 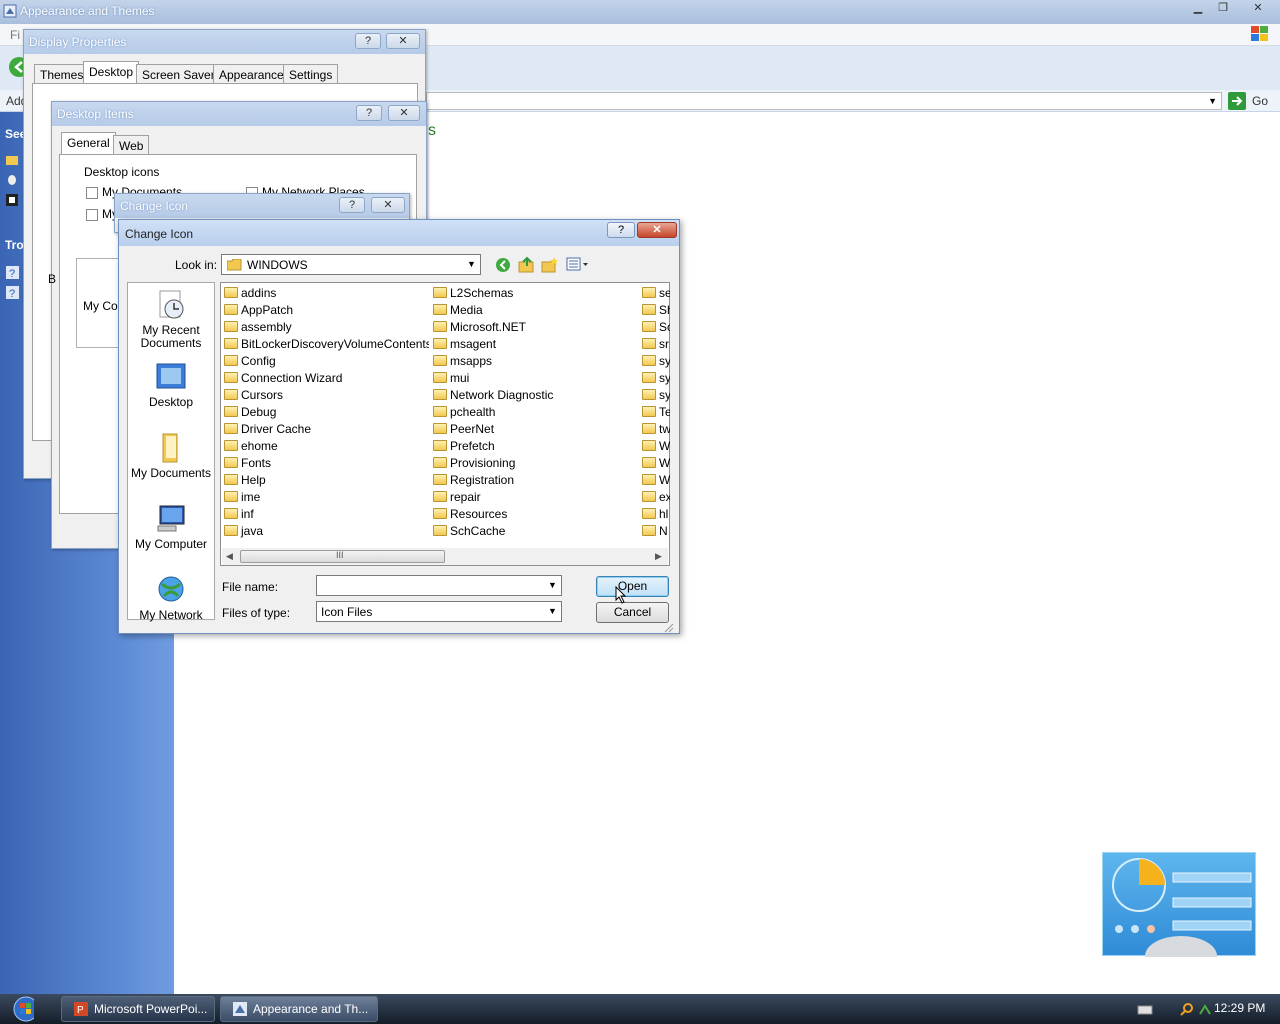 I want to click on up-folder-icon, so click(x=526, y=264).